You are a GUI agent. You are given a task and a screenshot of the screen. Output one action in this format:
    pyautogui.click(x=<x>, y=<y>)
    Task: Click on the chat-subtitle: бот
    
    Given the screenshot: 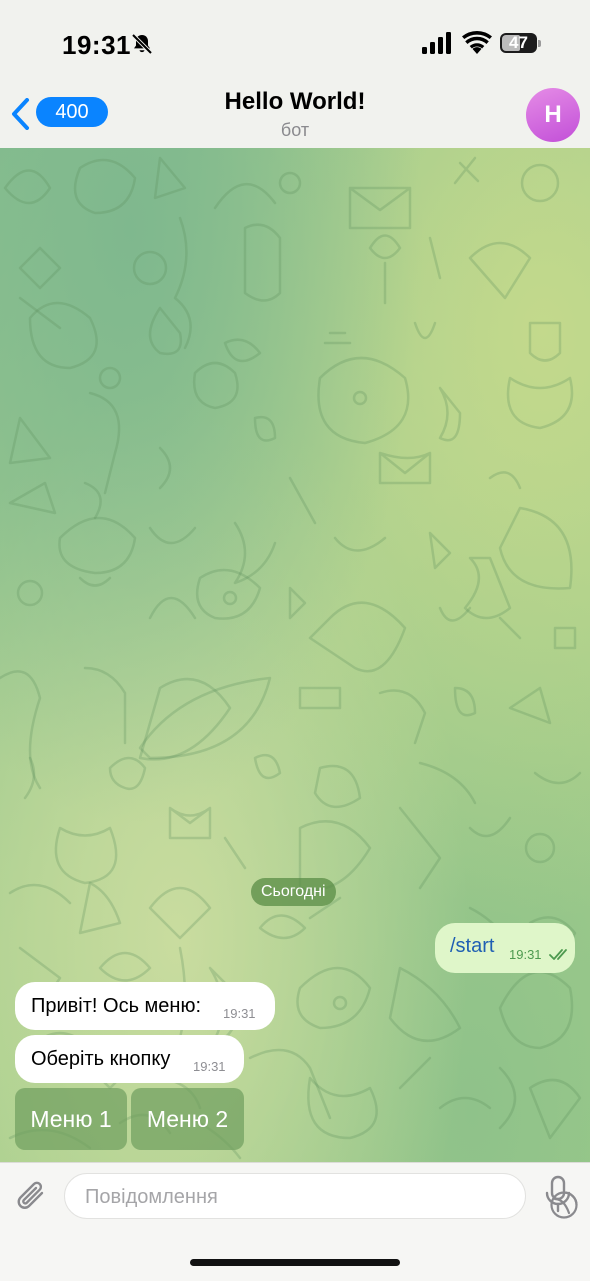 What is the action you would take?
    pyautogui.click(x=295, y=130)
    